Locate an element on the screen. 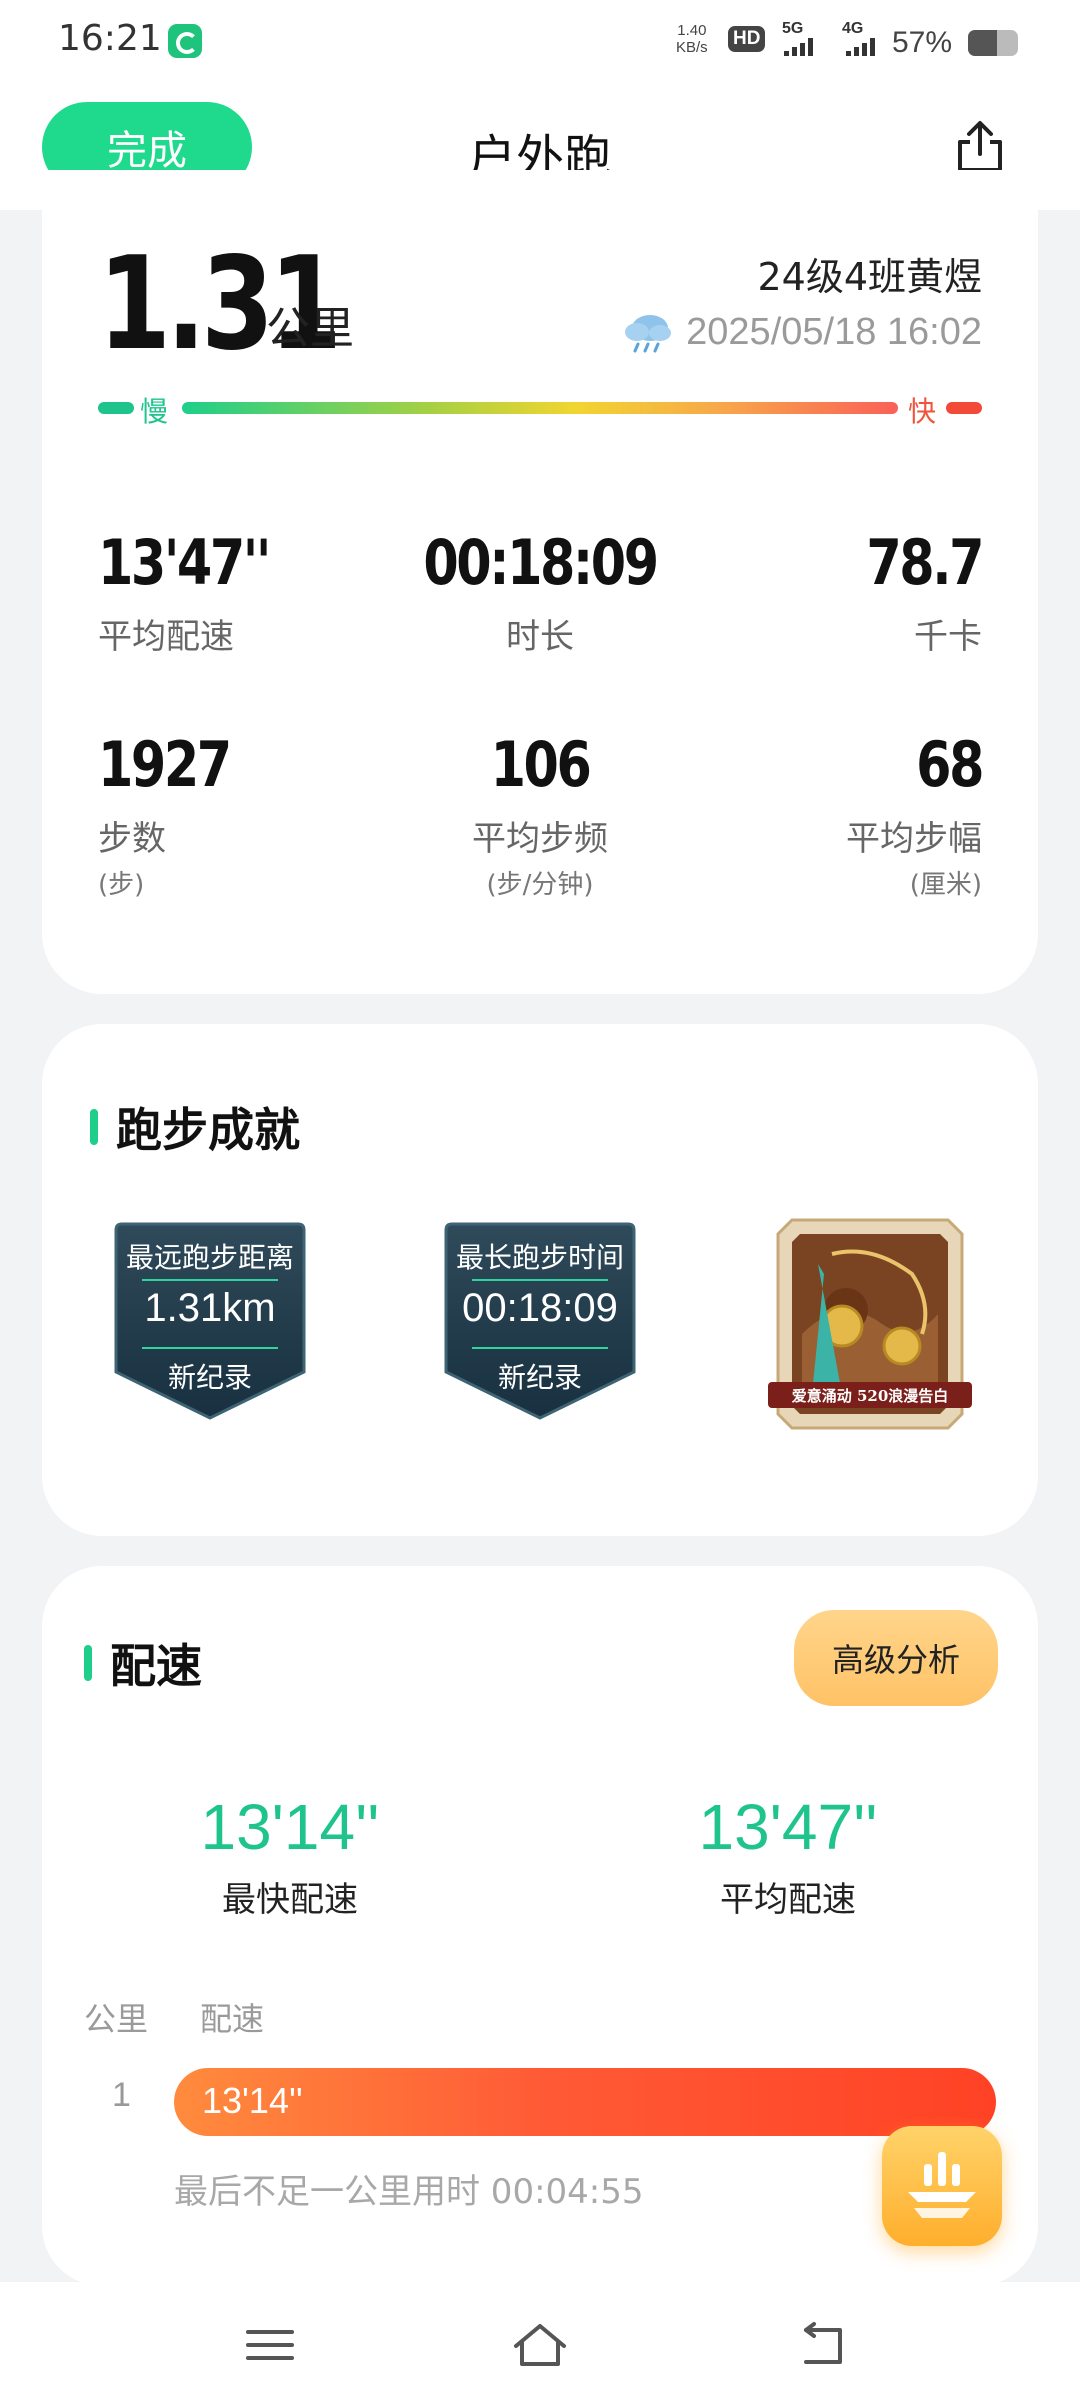 Image resolution: width=1080 pixels, height=2408 pixels. speed-fast-label: 快 is located at coordinates (921, 411).